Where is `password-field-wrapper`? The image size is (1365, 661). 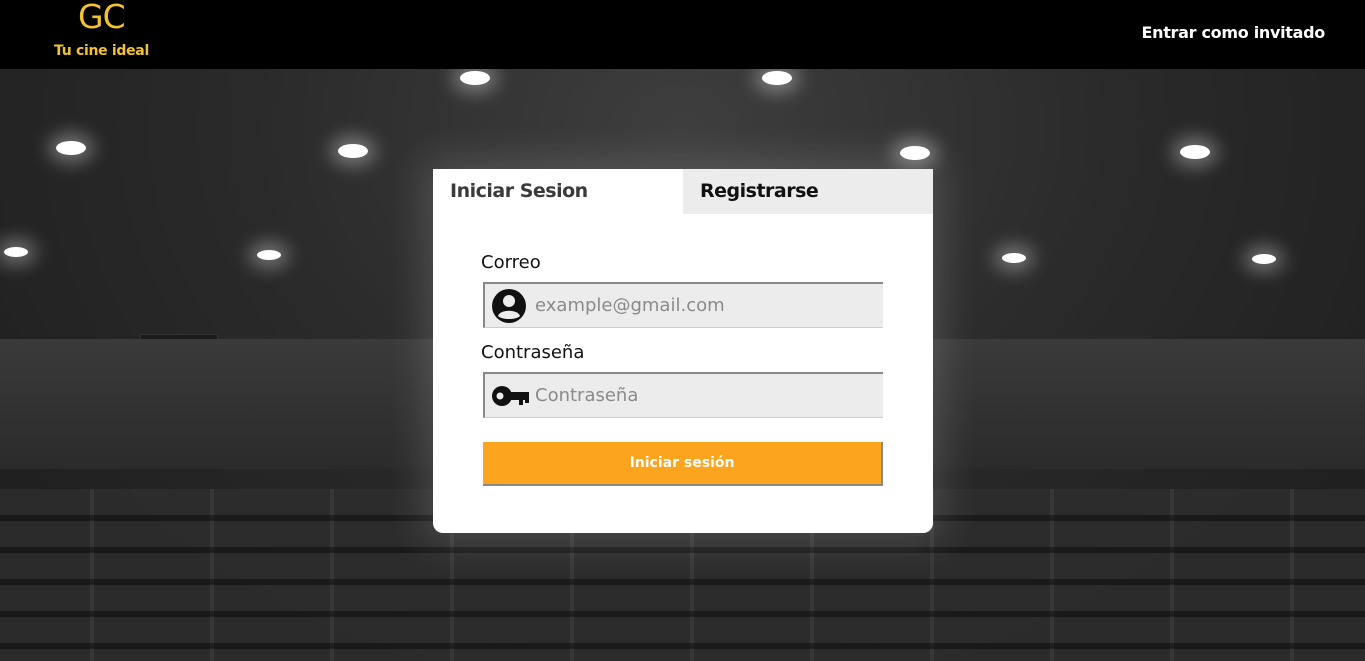
password-field-wrapper is located at coordinates (683, 395).